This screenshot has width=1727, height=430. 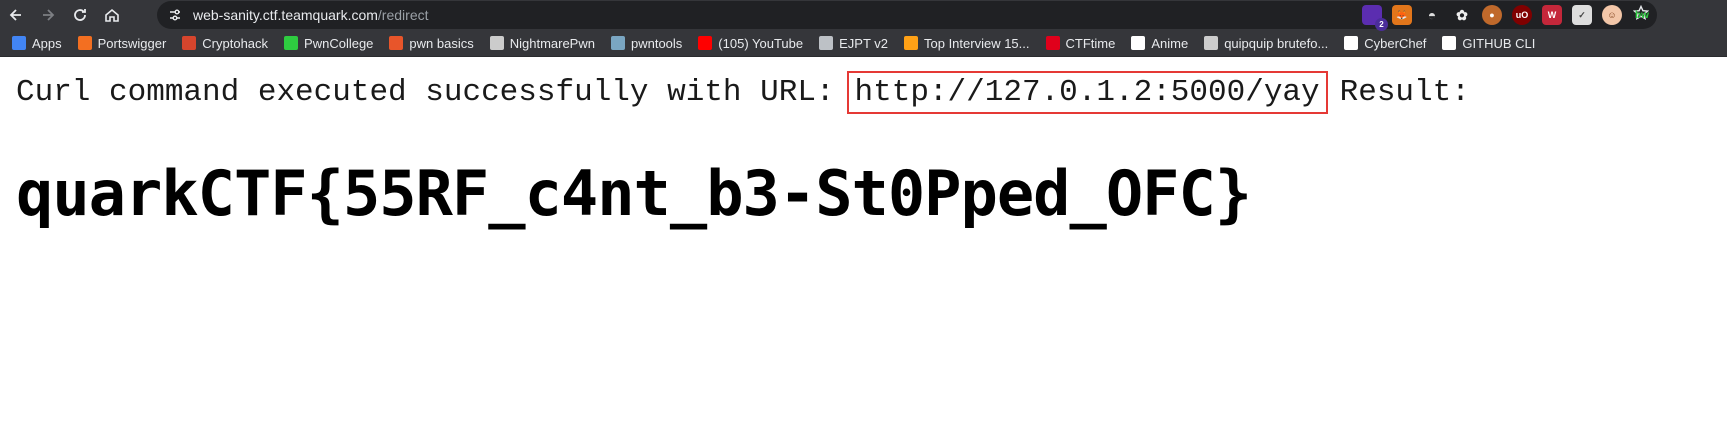 What do you see at coordinates (1499, 43) in the screenshot?
I see `bookmark-label: GITHUB CLI` at bounding box center [1499, 43].